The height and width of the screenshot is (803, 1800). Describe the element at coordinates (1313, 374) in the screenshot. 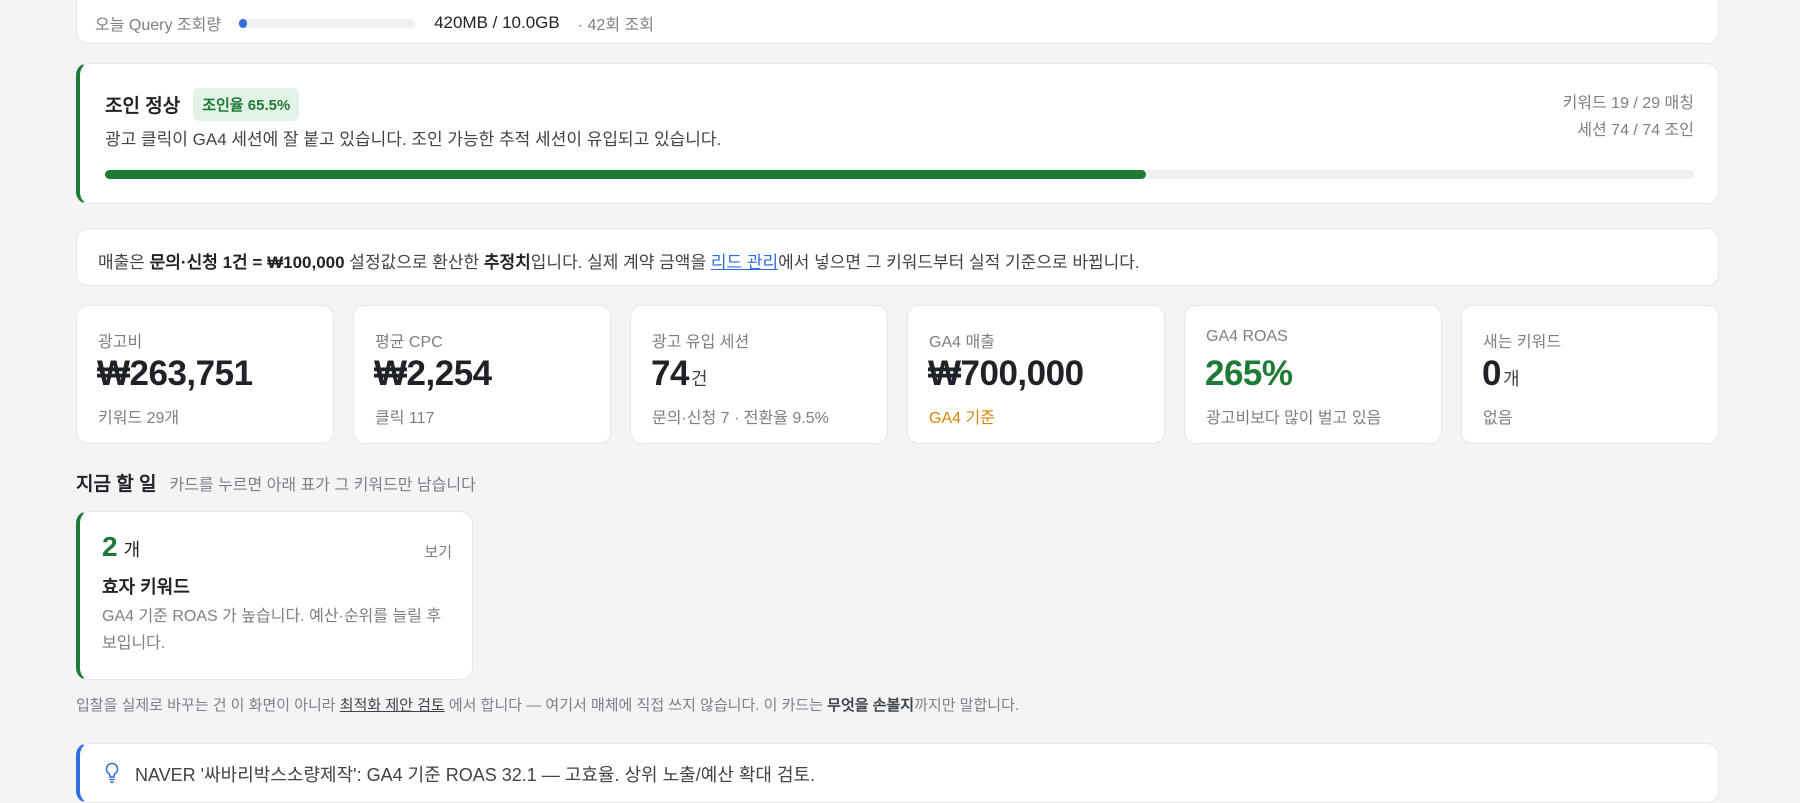

I see `metric-ga4-roas: GA4 ROAS 265% 광고비보다 많이 벌고 있음` at that location.